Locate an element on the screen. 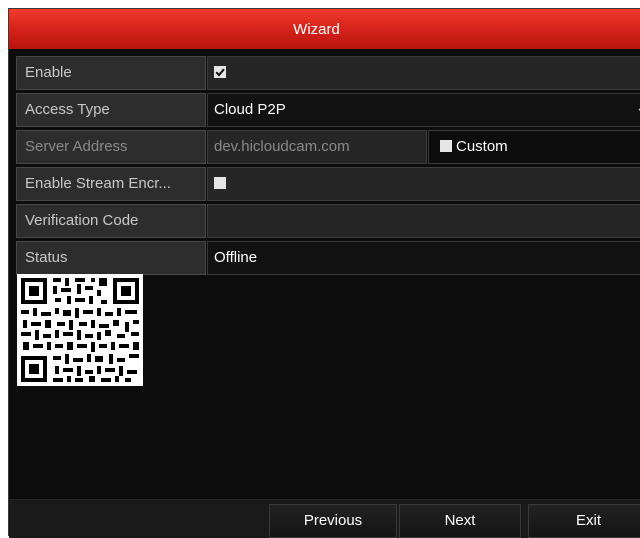  stream-encryption-checkbox is located at coordinates (220, 183).